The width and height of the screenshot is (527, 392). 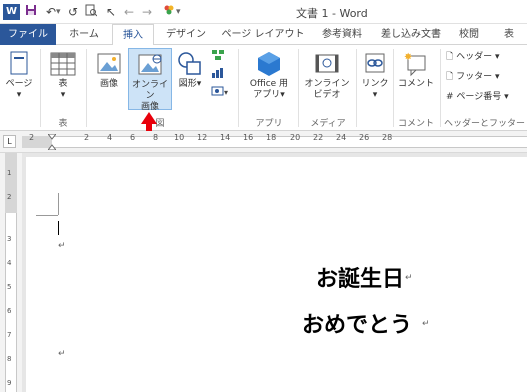 What do you see at coordinates (111, 12) in the screenshot?
I see `pointer-icon: ↖` at bounding box center [111, 12].